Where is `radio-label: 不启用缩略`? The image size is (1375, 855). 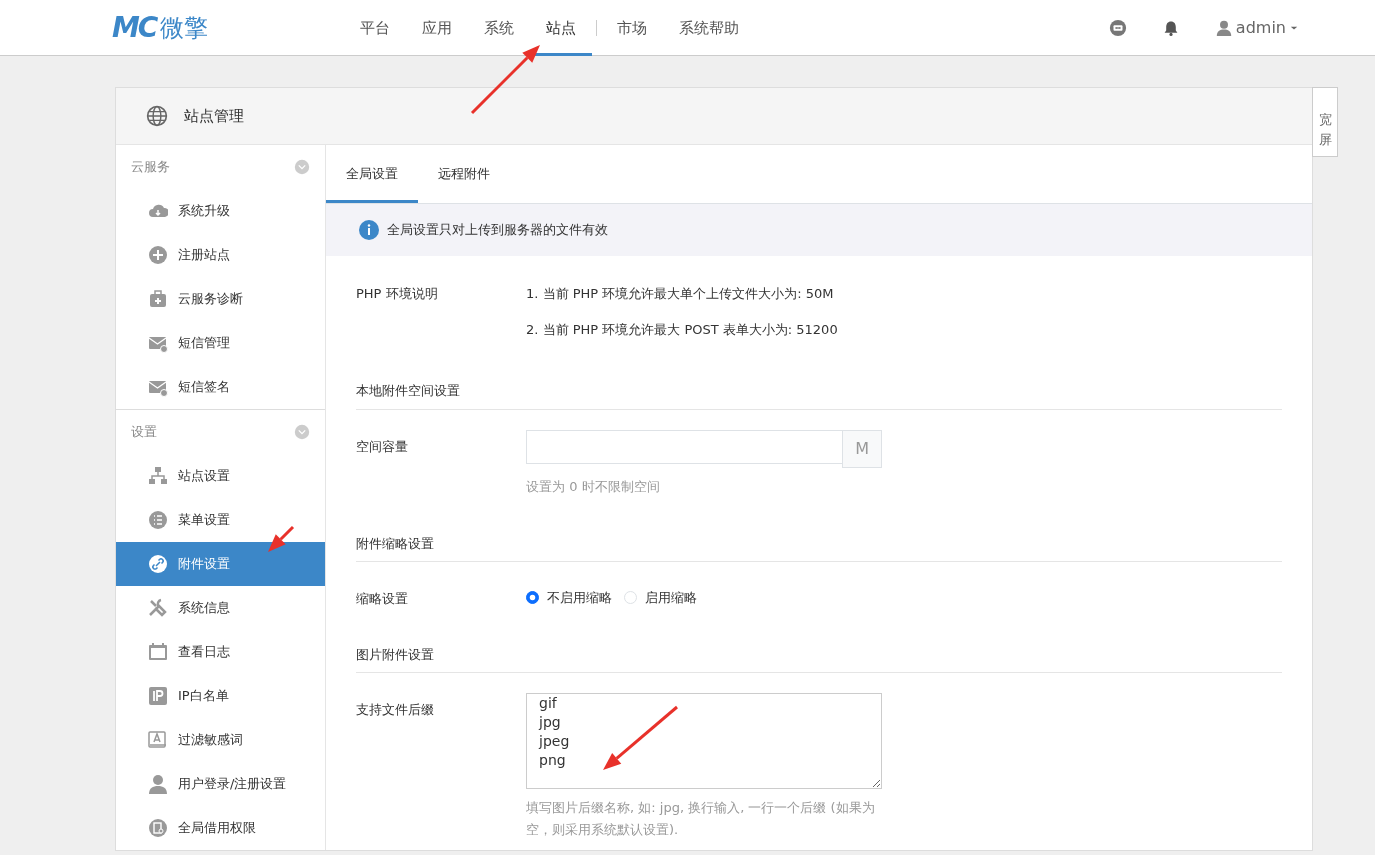 radio-label: 不启用缩略 is located at coordinates (579, 598).